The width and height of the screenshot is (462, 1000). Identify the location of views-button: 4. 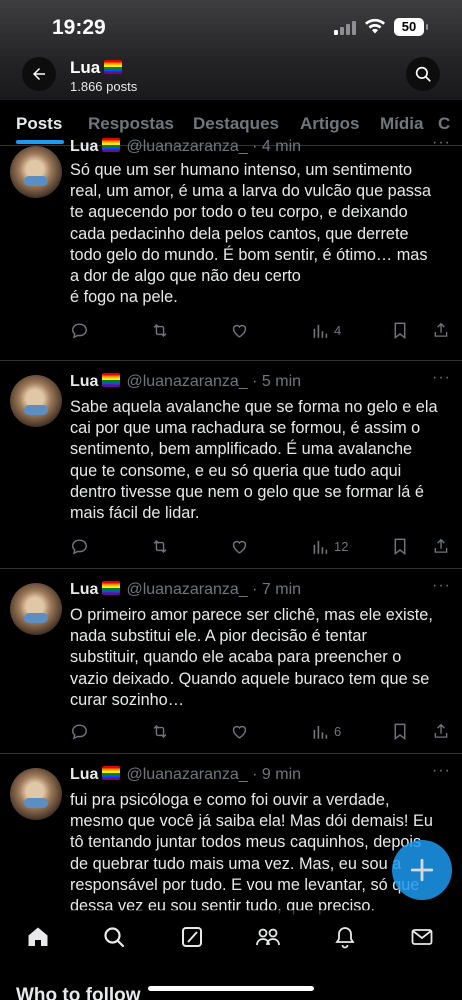
(326, 330).